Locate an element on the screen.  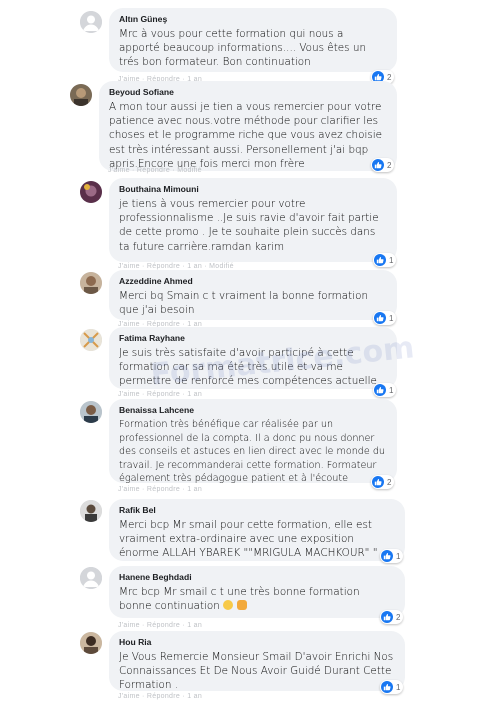
comment-author: Hou Ria is located at coordinates (257, 642).